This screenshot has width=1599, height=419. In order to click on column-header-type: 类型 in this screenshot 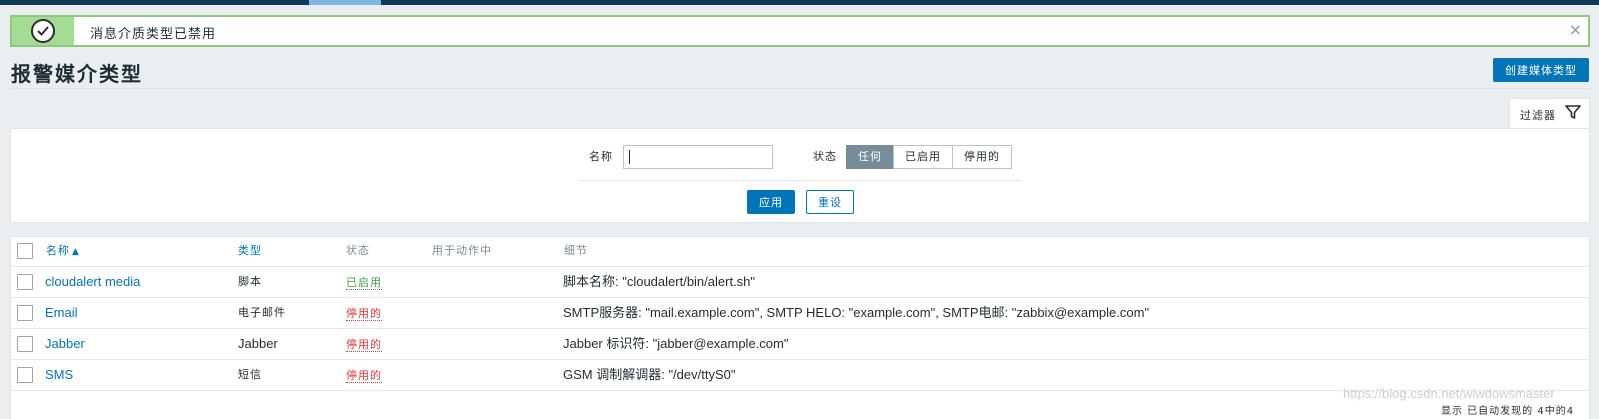, I will do `click(250, 251)`.